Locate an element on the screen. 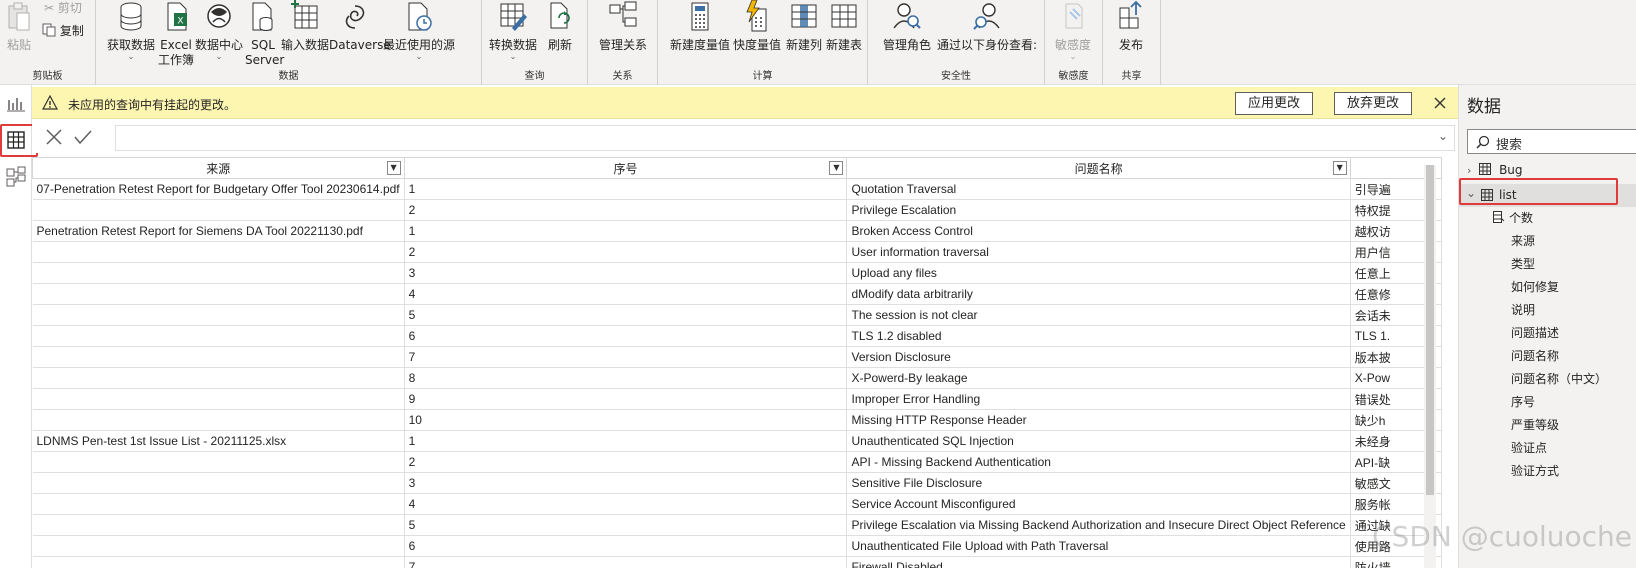 The height and width of the screenshot is (568, 1636). table-cell: API - Missing Backend Authentication is located at coordinates (1098, 462).